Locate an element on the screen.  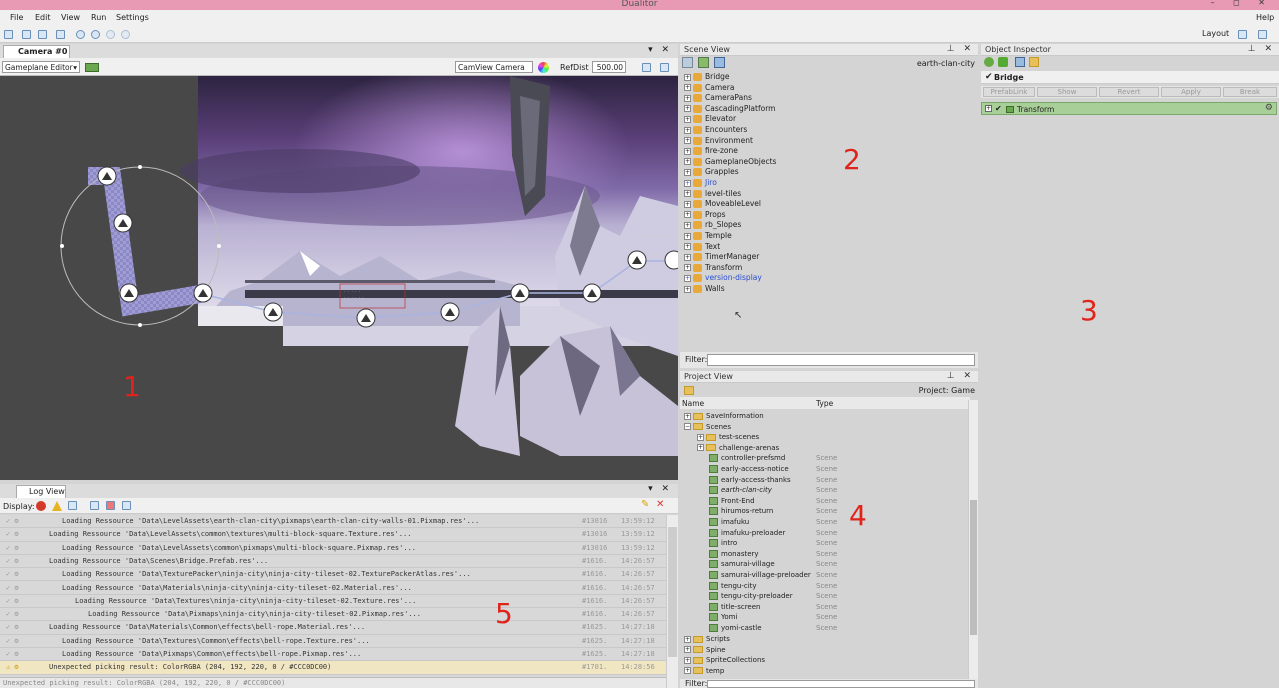
collapse-icon: − is located at coordinates (687, 427).